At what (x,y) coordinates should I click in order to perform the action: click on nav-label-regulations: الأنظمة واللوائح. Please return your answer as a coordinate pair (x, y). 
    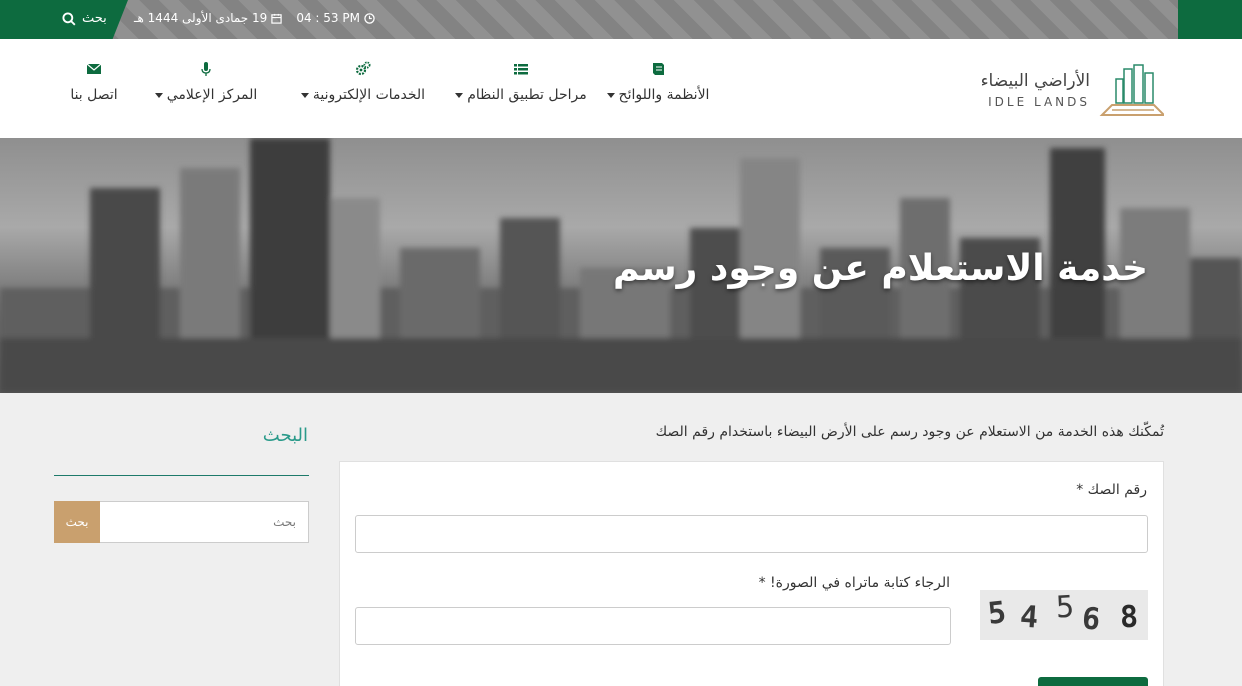
    Looking at the image, I should click on (664, 95).